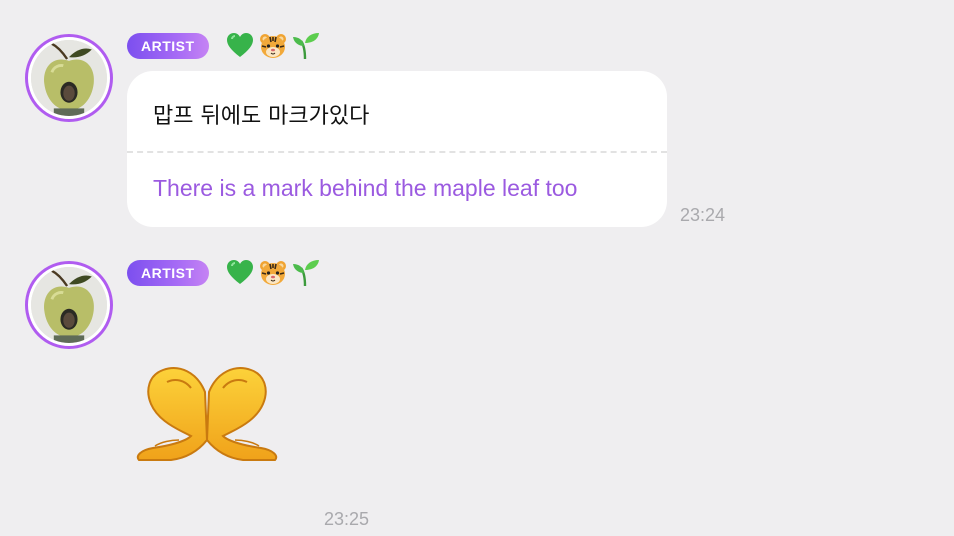  Describe the element at coordinates (347, 519) in the screenshot. I see `message-timestamp: 23:25` at that location.